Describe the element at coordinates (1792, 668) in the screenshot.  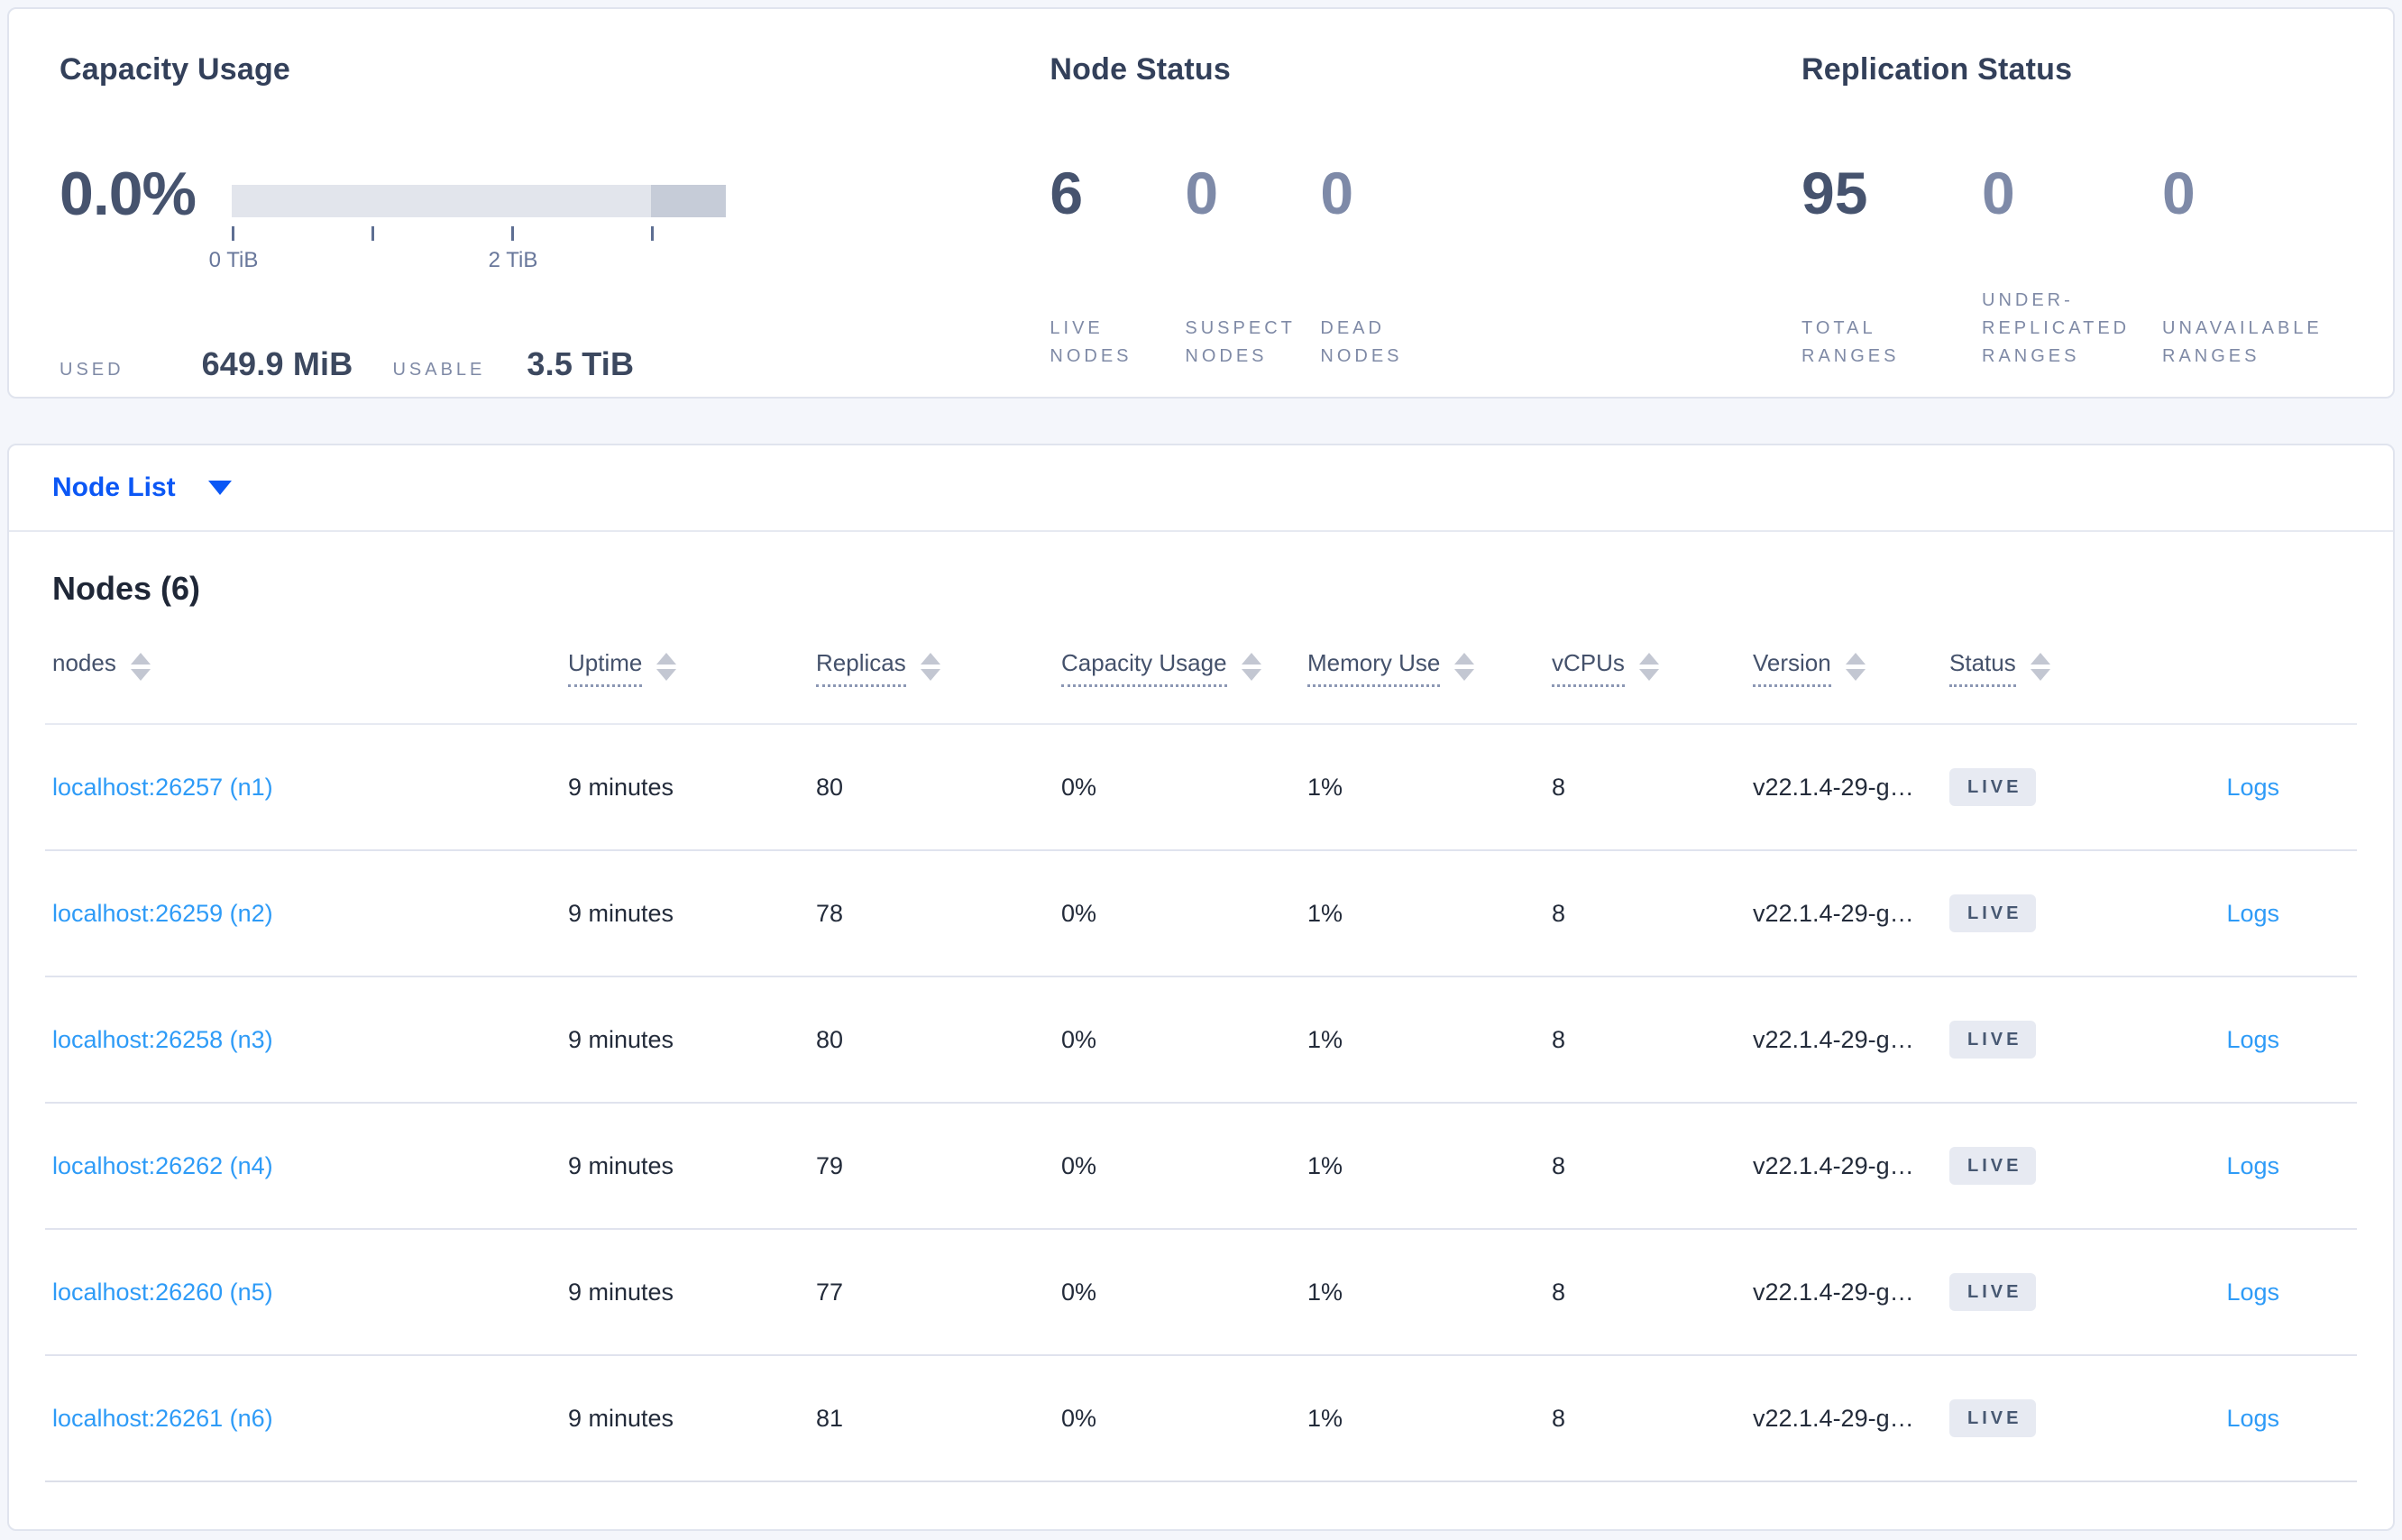
I see `column-header-label: Version` at that location.